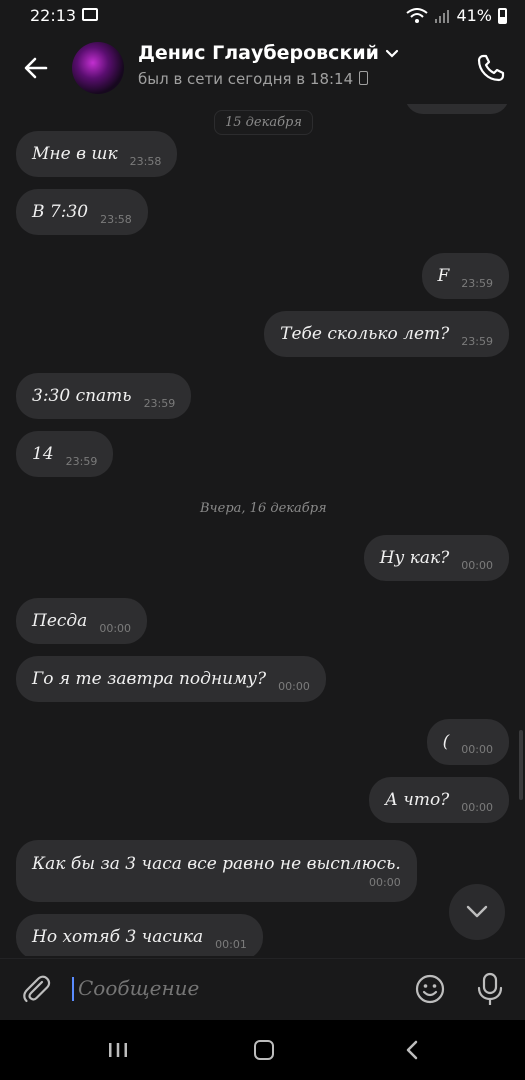 The image size is (525, 1080). Describe the element at coordinates (139, 935) in the screenshot. I see `message-bubble-incoming: Но хотяб 3 часика 00:01` at that location.